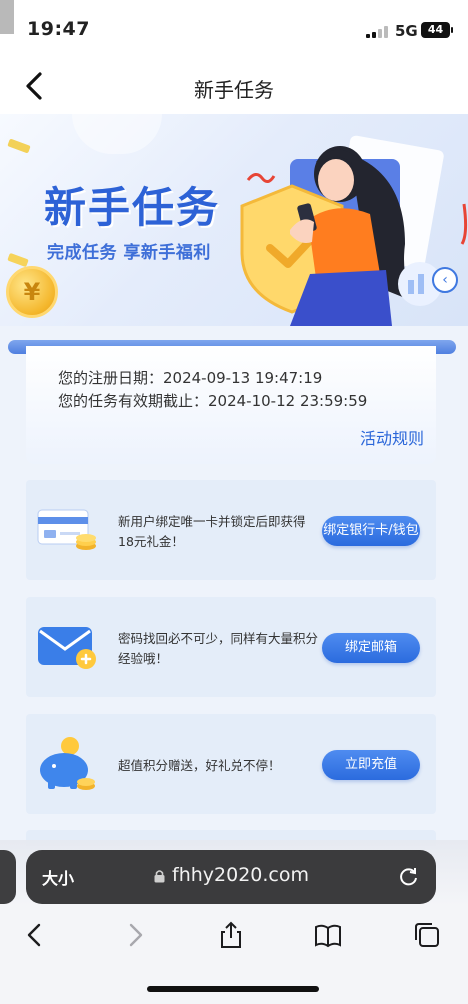 The height and width of the screenshot is (1004, 468). Describe the element at coordinates (233, 989) in the screenshot. I see `home-indicator` at that location.